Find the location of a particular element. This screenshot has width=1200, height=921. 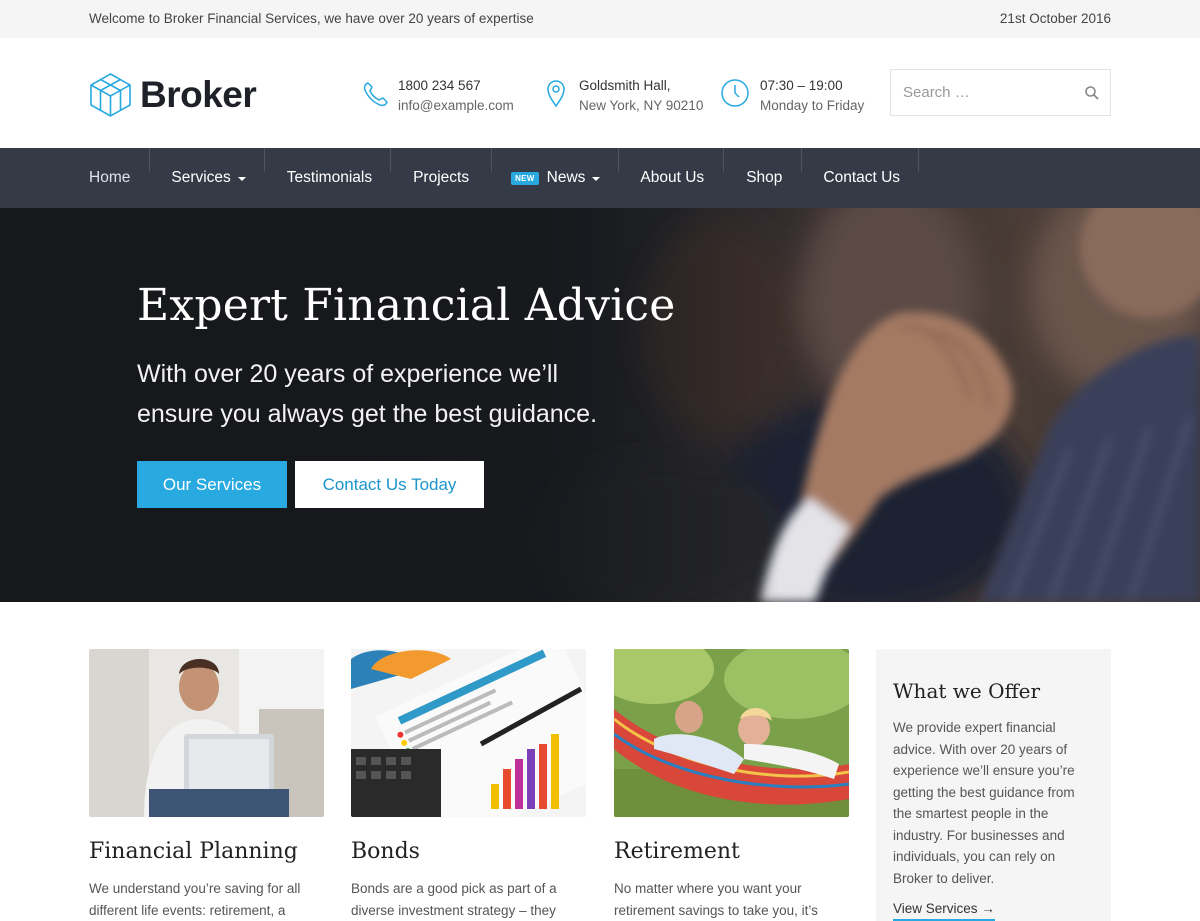

card-title: Financial Planning is located at coordinates (206, 851).